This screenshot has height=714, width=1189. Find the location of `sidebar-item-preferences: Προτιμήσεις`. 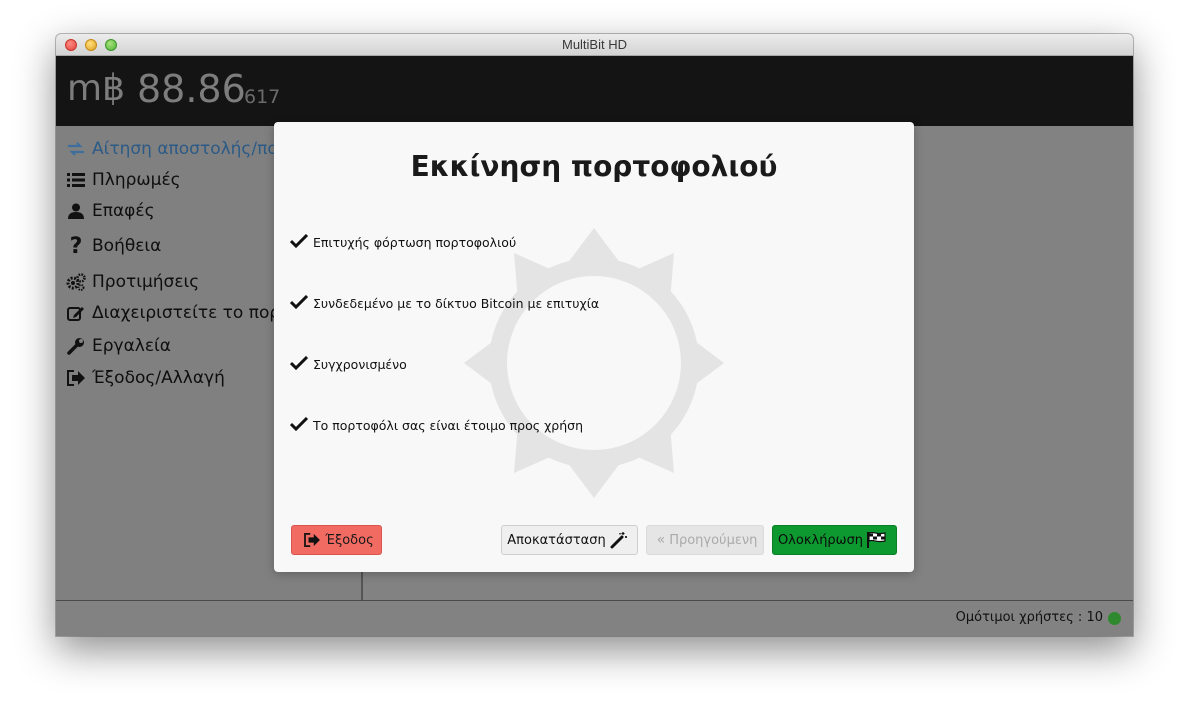

sidebar-item-preferences: Προτιμήσεις is located at coordinates (132, 282).